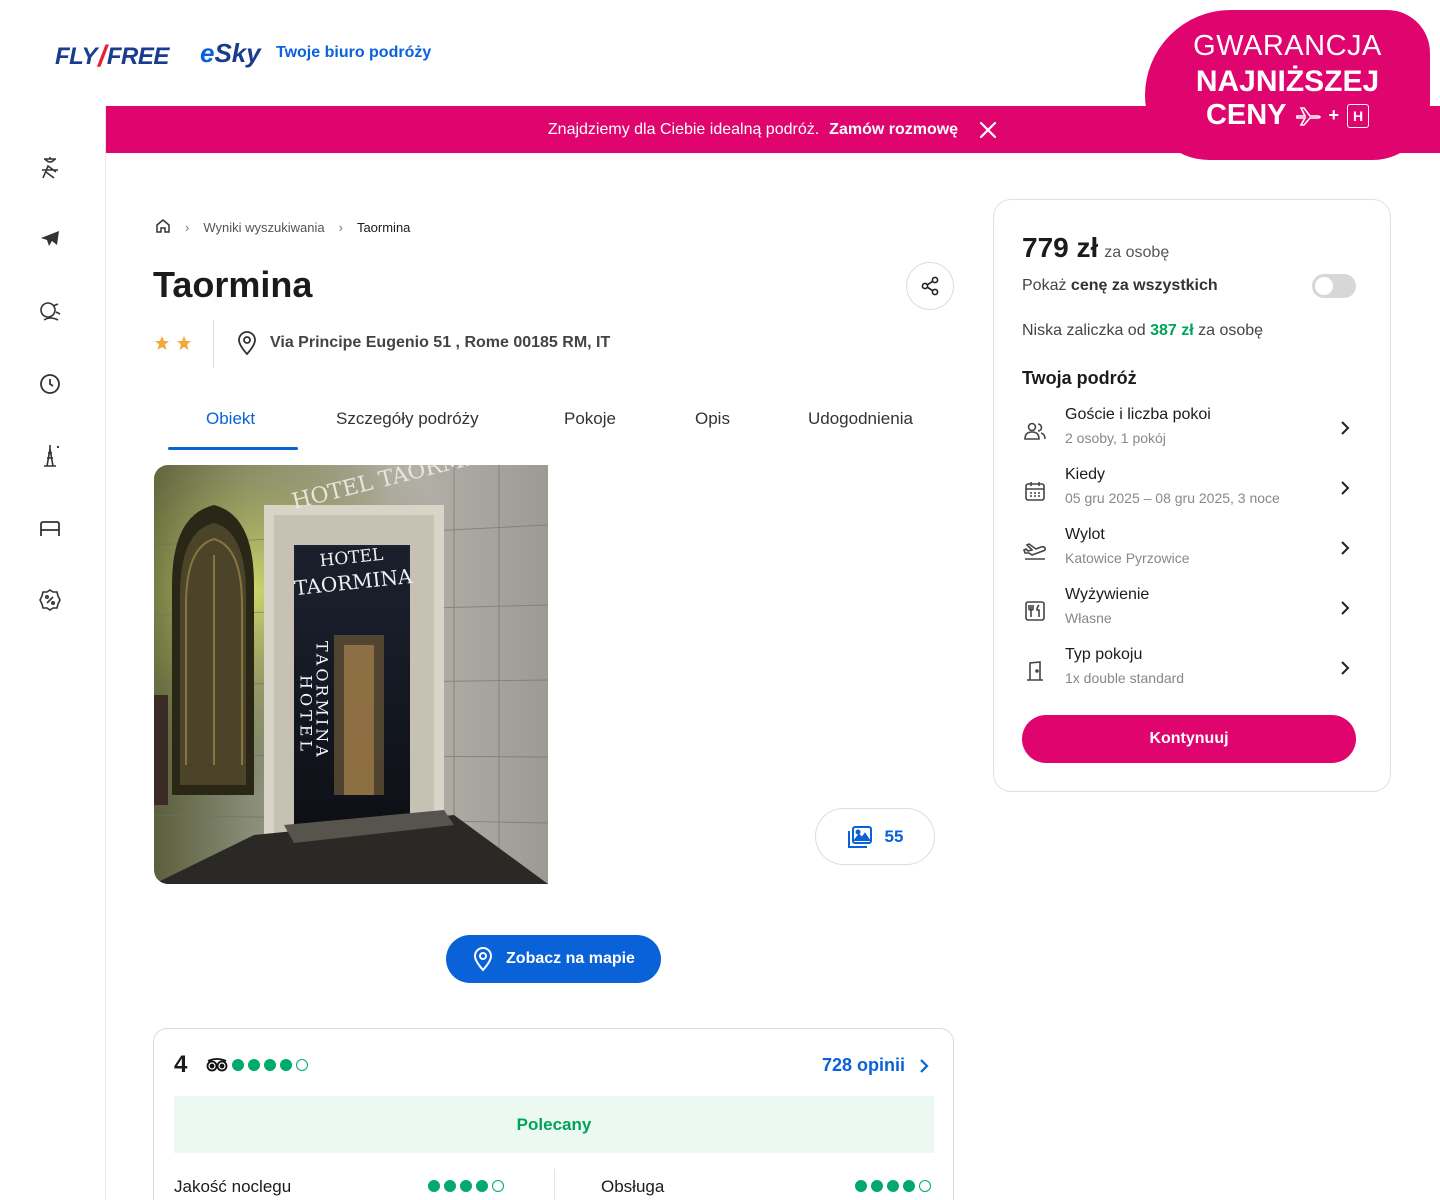 This screenshot has width=1440, height=1200. Describe the element at coordinates (1035, 611) in the screenshot. I see `meal-icon` at that location.